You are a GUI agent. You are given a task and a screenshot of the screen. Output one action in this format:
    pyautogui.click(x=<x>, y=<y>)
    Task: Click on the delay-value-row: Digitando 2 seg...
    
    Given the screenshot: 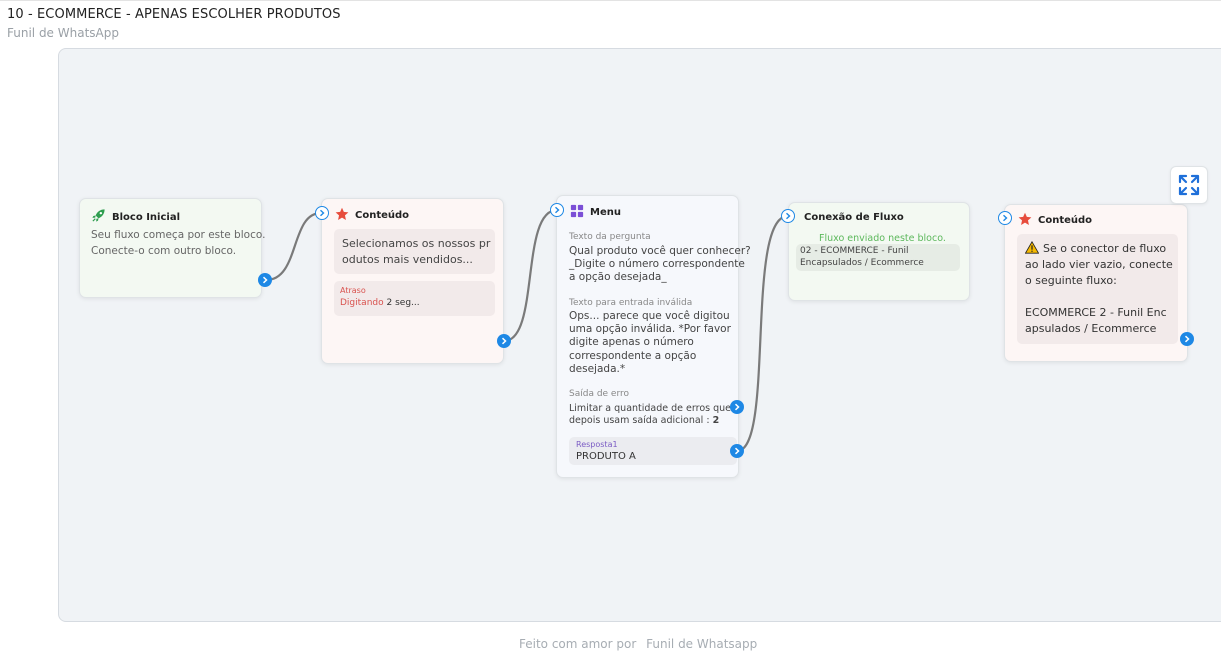 What is the action you would take?
    pyautogui.click(x=380, y=303)
    